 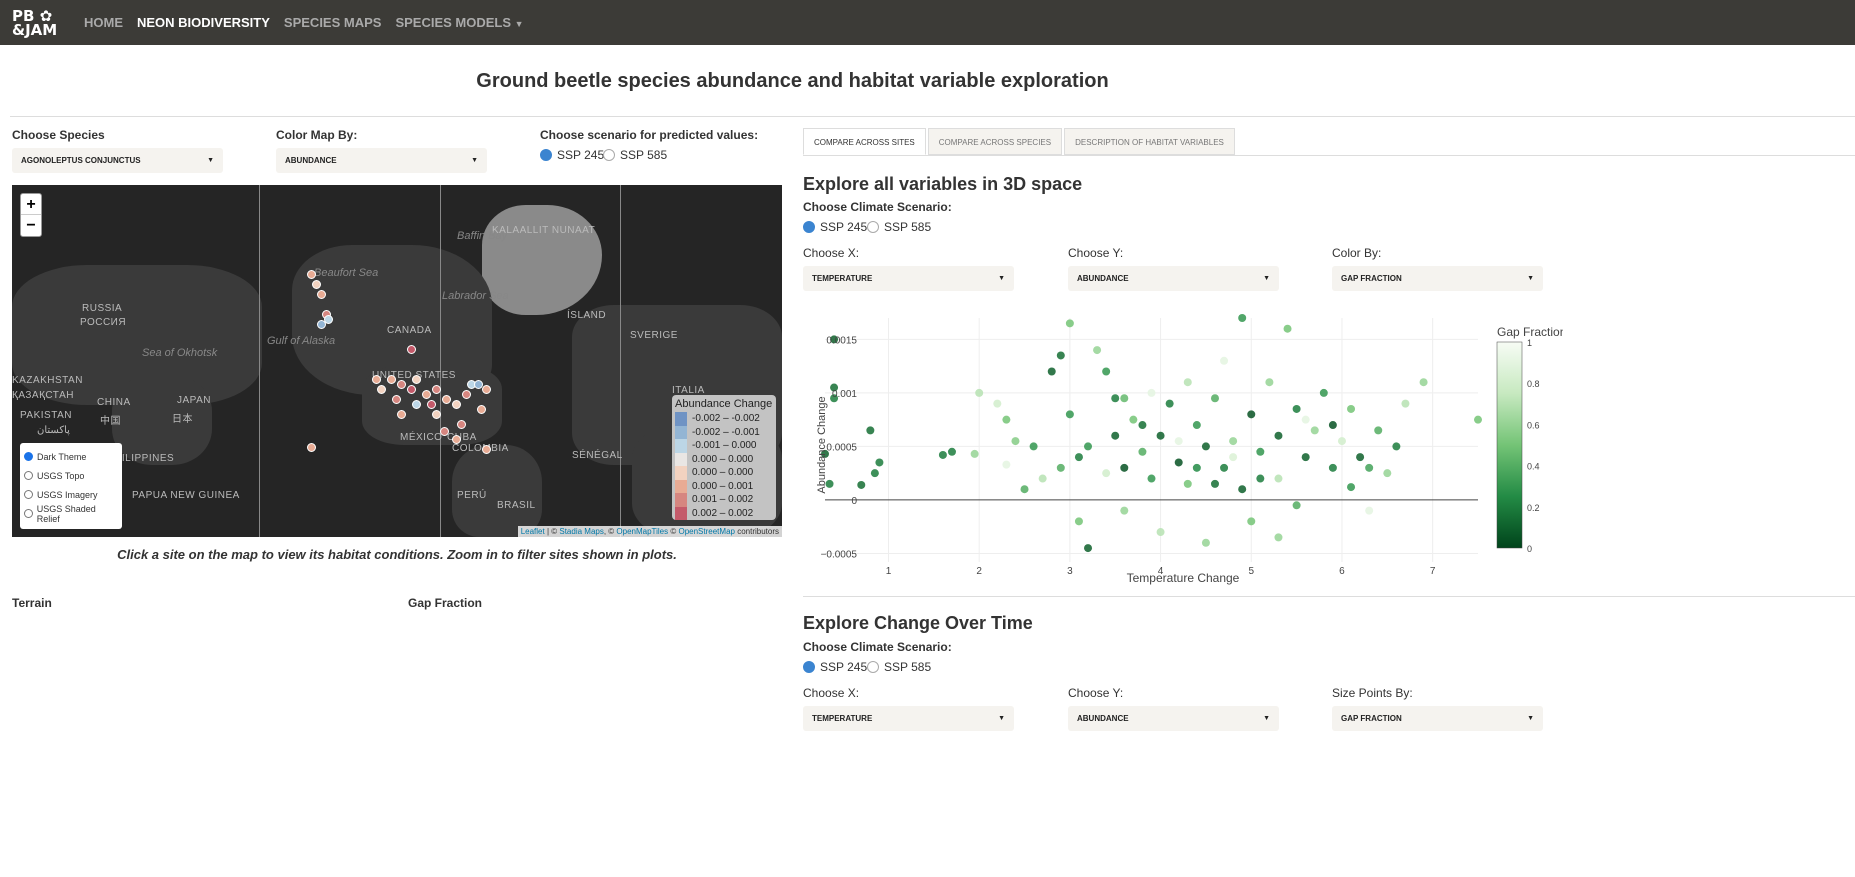 I want to click on s1-radio-ssp245: SSP 245, so click(x=835, y=227).